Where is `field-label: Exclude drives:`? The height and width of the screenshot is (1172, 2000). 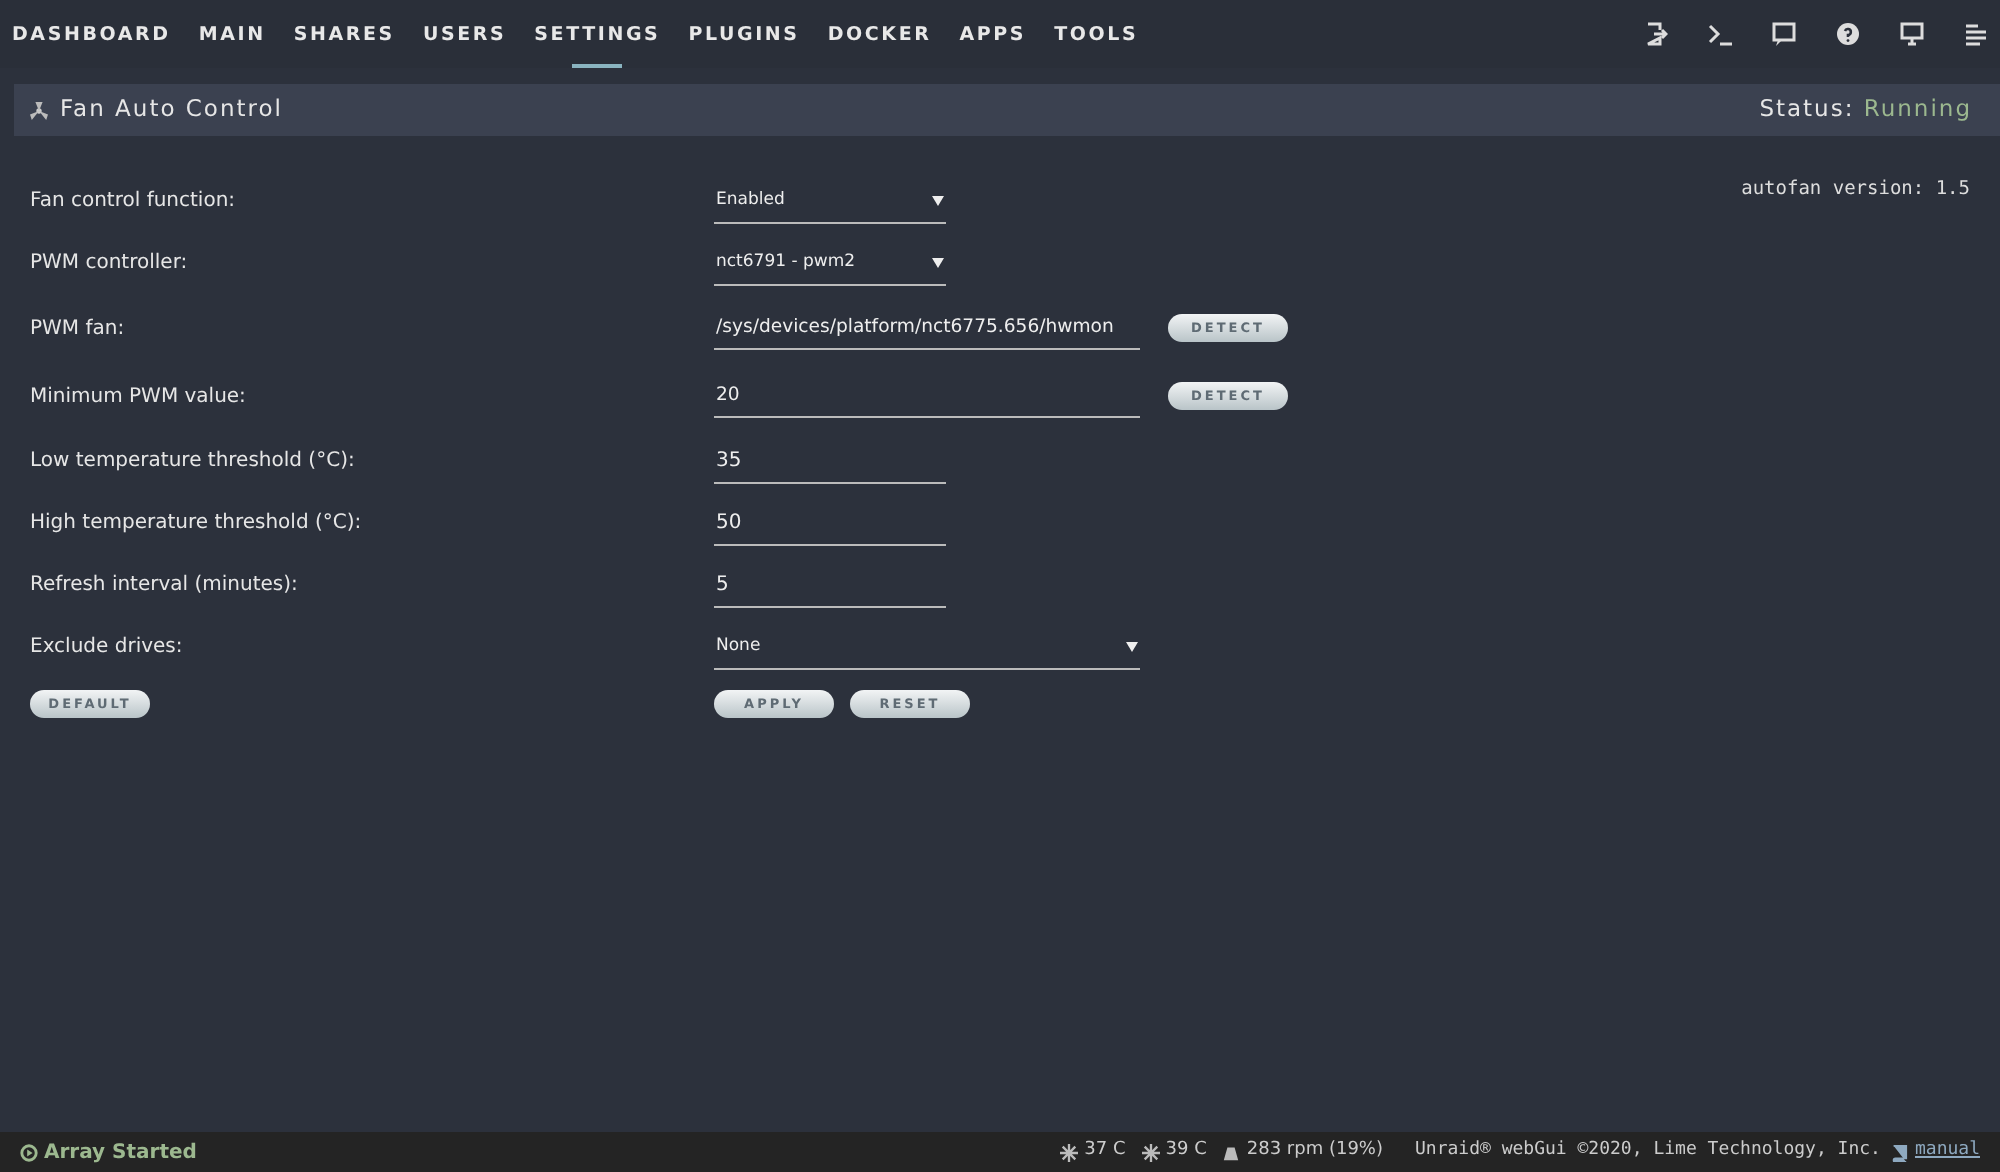
field-label: Exclude drives: is located at coordinates (107, 648).